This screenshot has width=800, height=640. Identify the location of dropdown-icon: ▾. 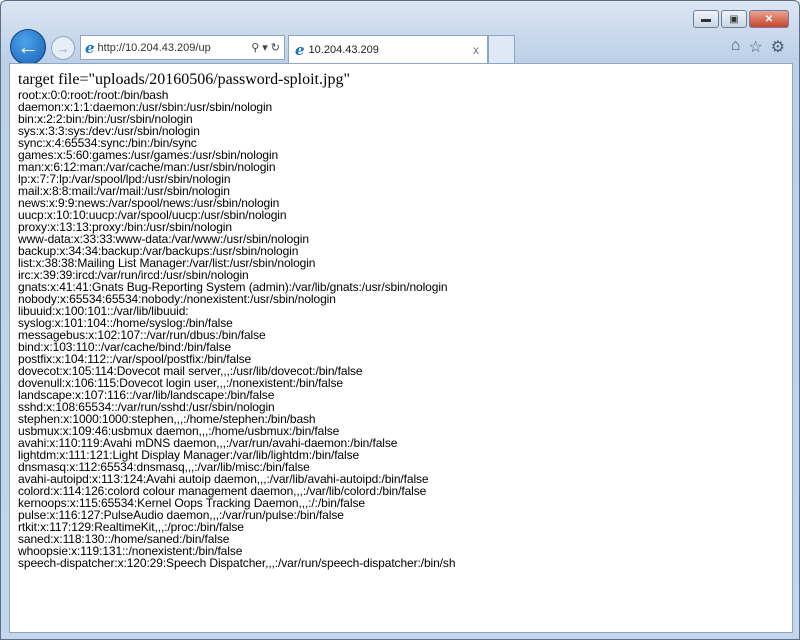
(265, 47).